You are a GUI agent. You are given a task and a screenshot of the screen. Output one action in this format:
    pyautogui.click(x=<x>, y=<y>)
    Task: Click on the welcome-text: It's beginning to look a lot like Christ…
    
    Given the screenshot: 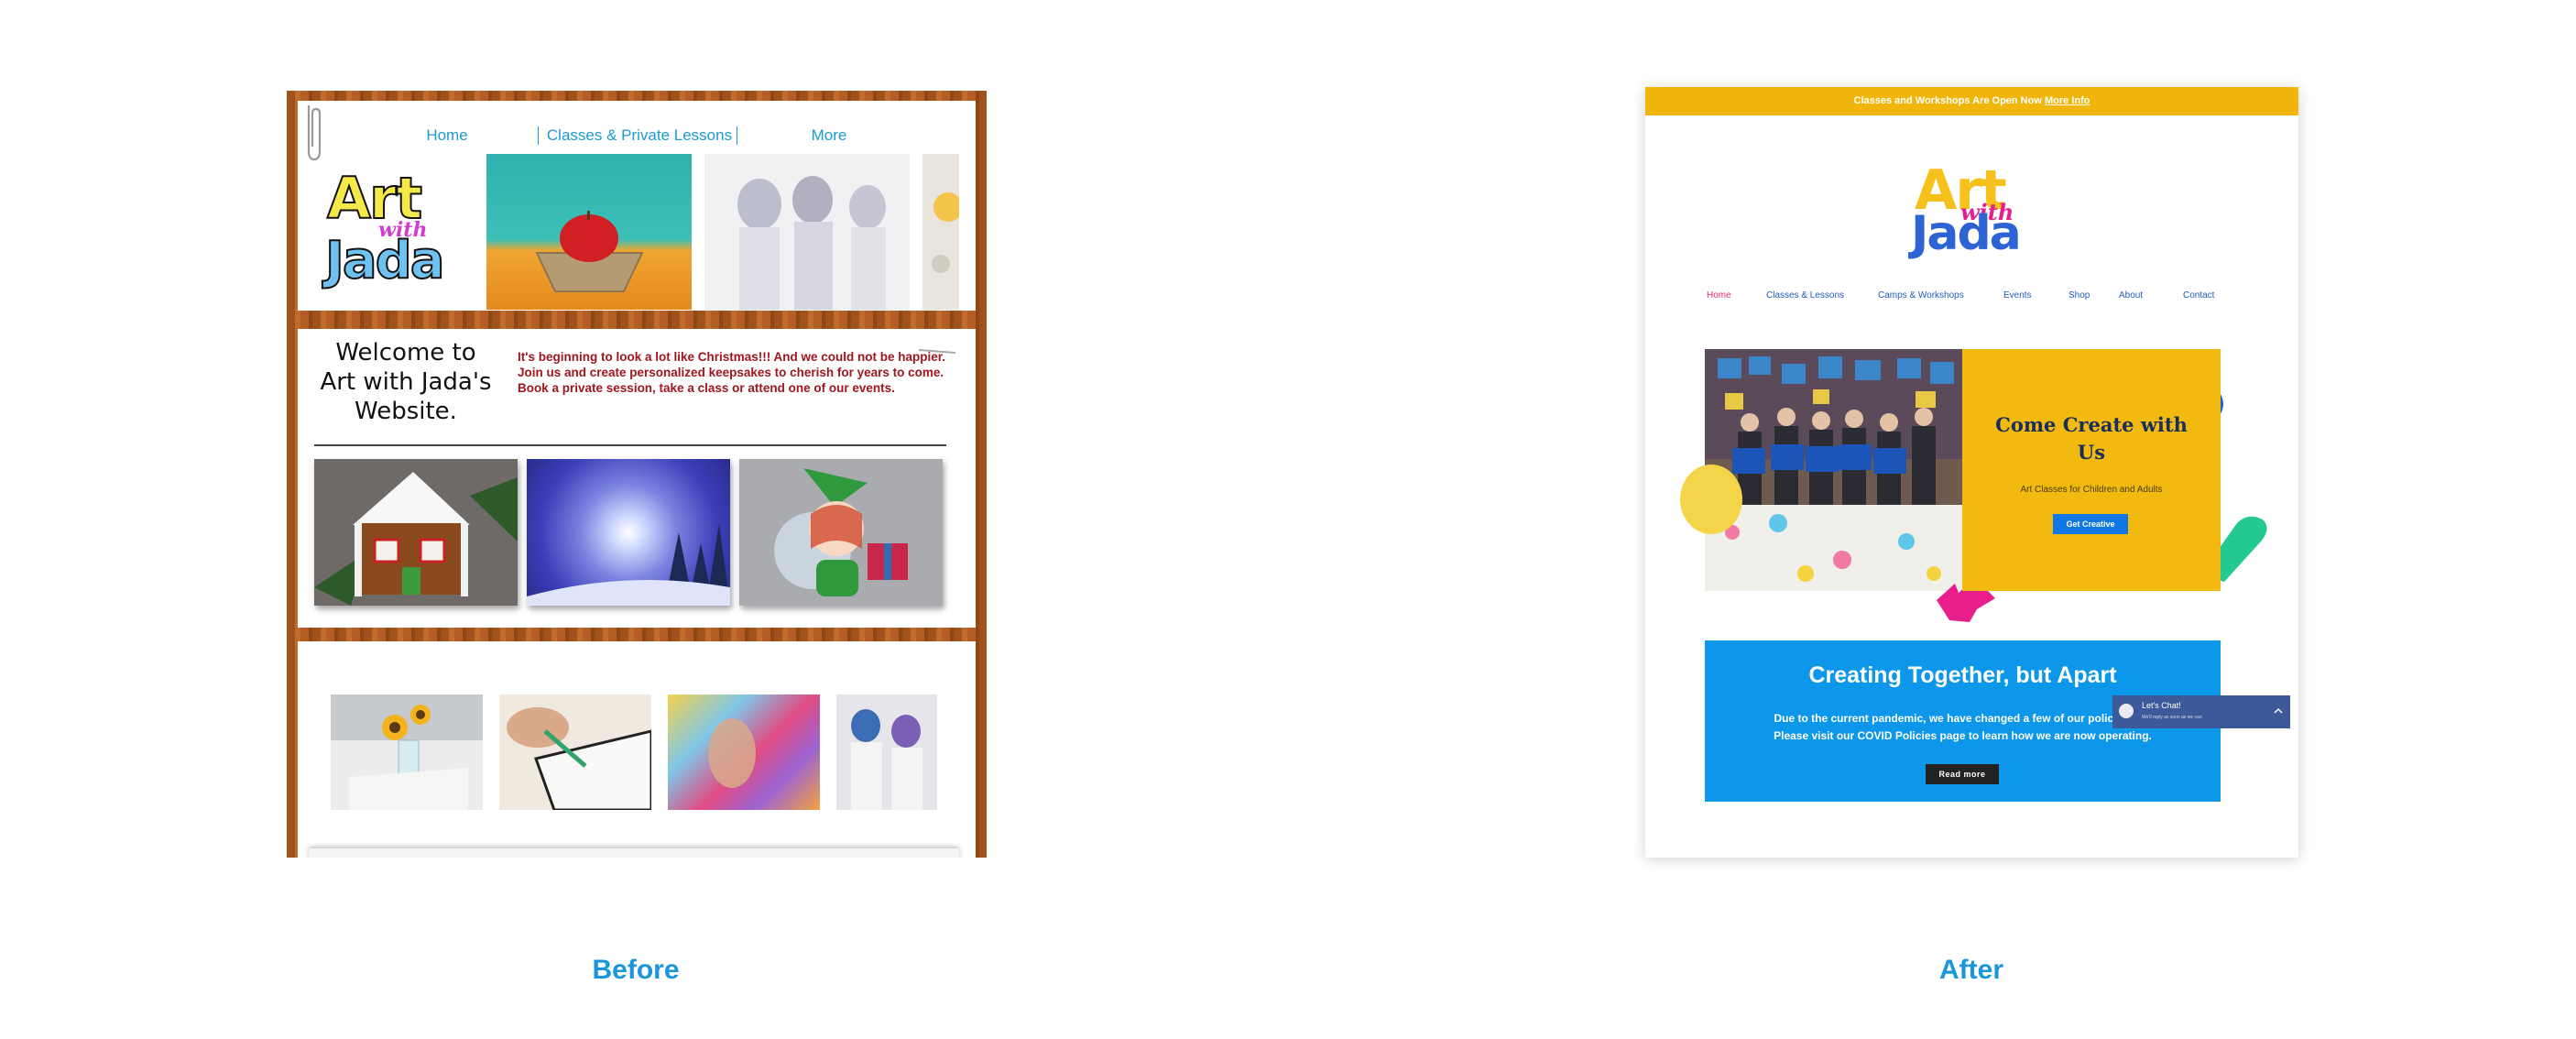 What is the action you would take?
    pyautogui.click(x=732, y=372)
    